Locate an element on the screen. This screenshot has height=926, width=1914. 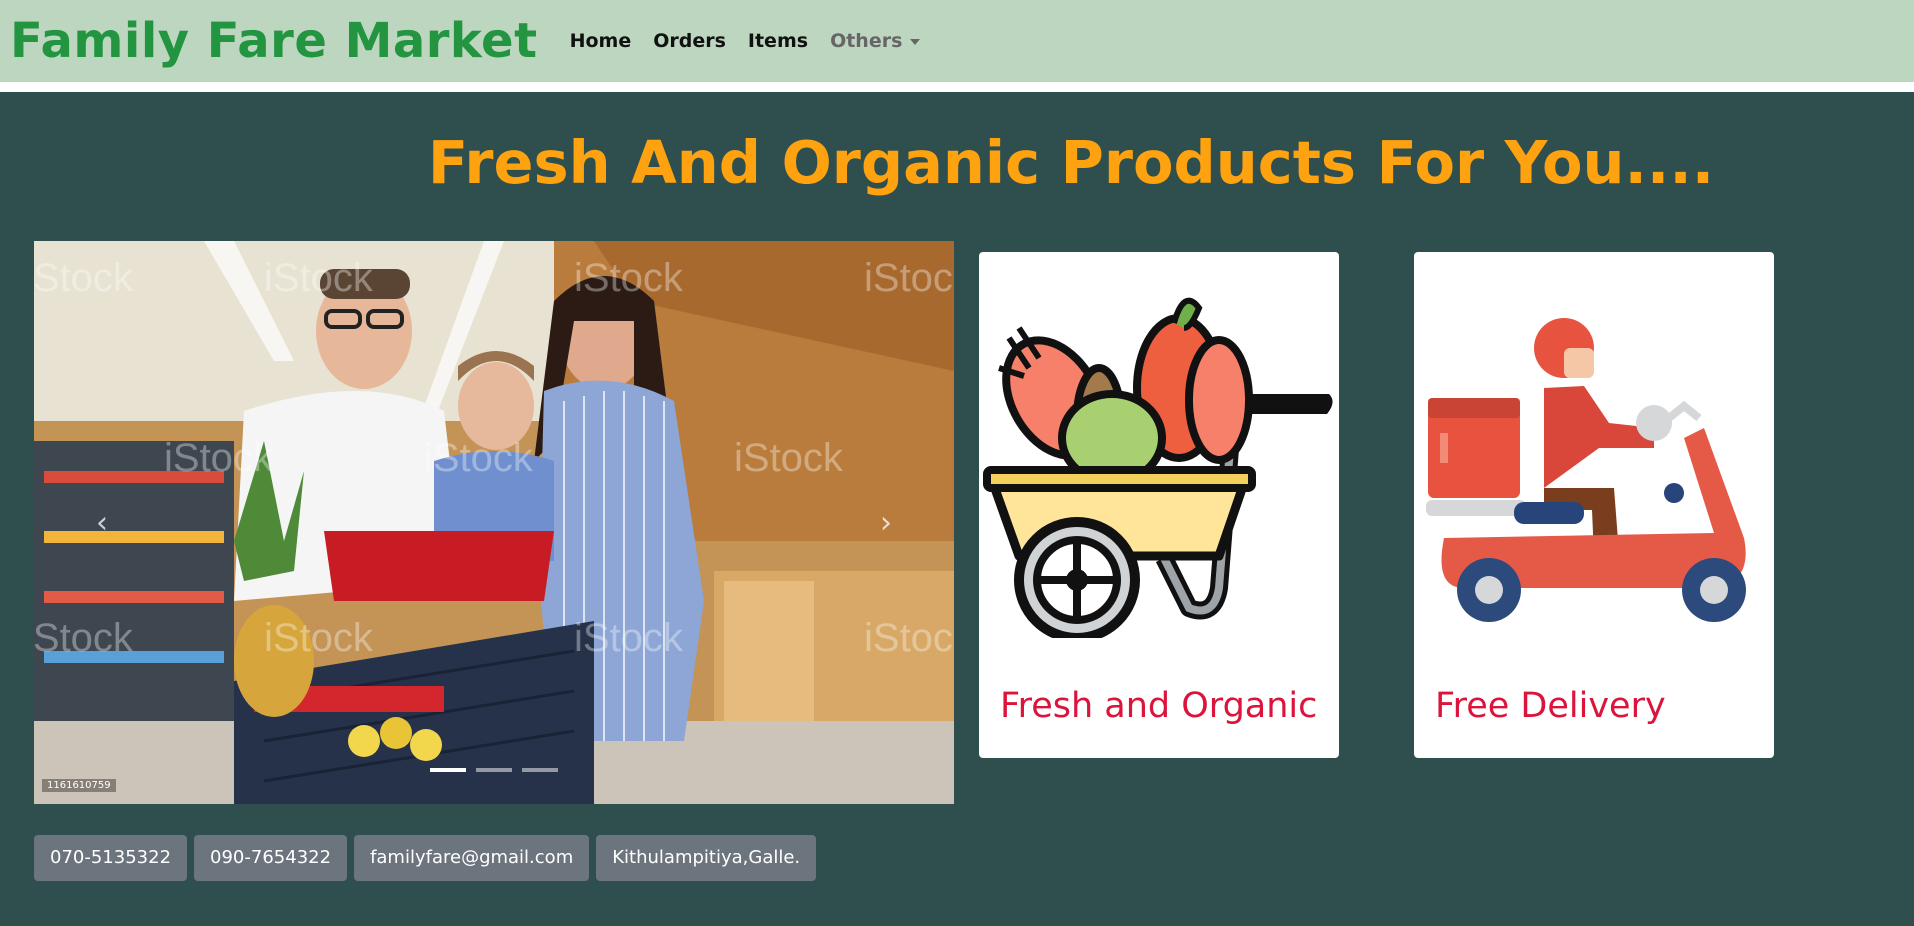
nav-orders-link: Orders is located at coordinates (689, 41).